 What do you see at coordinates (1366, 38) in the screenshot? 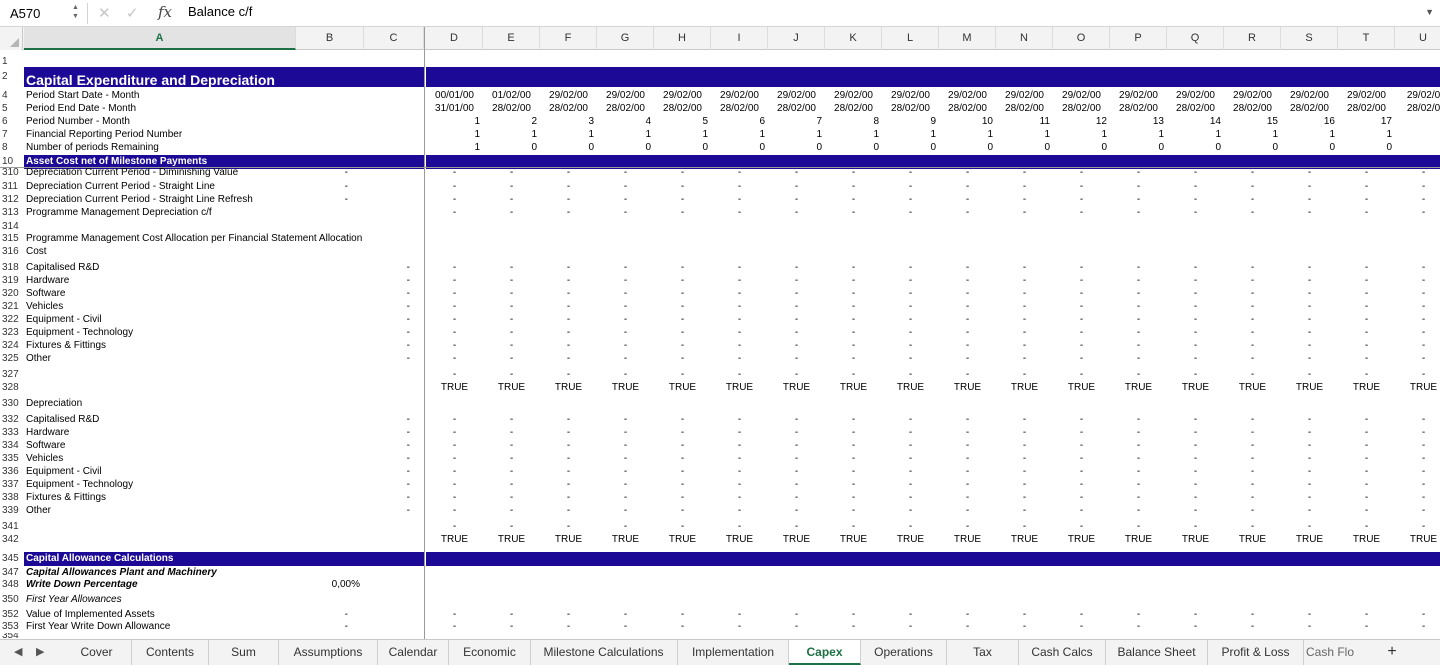
I see `column-header-t: T` at bounding box center [1366, 38].